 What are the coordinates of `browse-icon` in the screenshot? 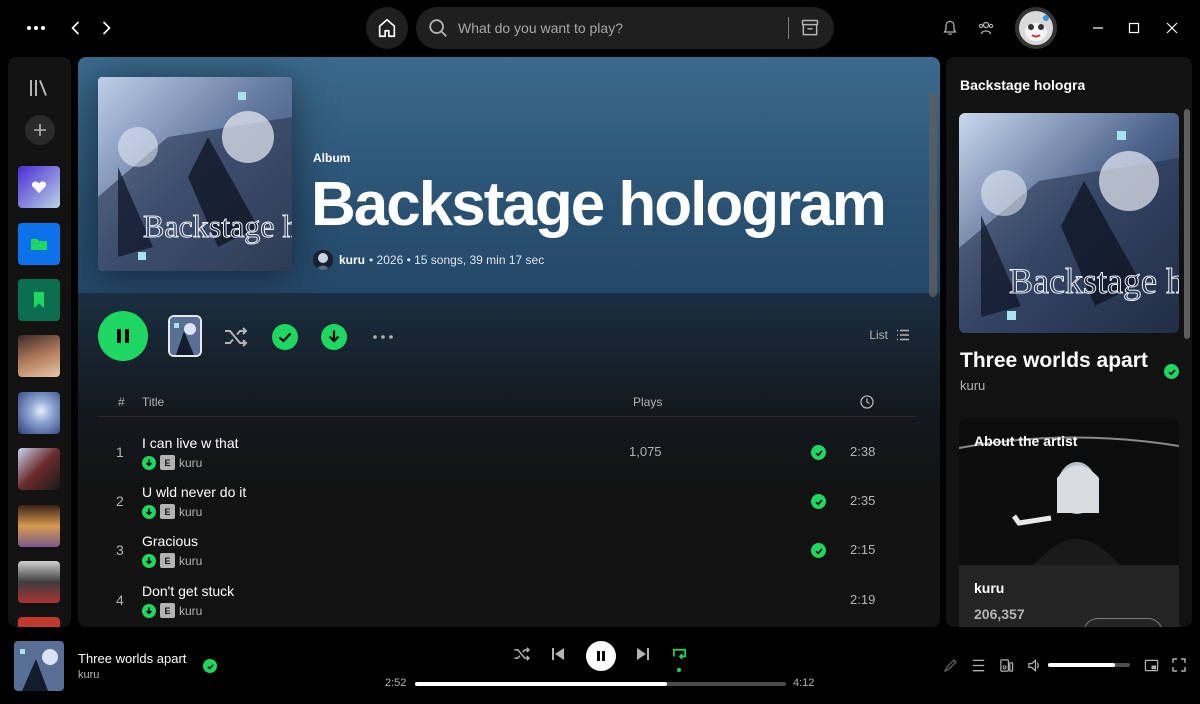 It's located at (810, 28).